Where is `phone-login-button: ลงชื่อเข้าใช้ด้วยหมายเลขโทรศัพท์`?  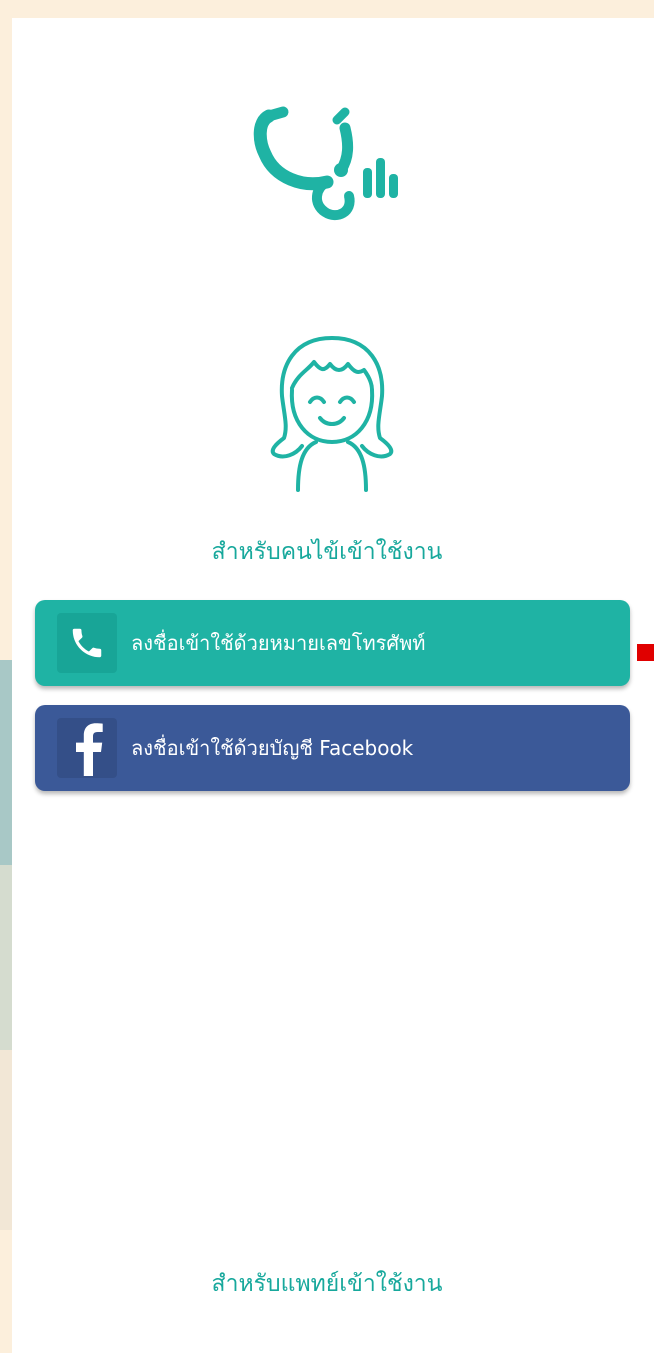
phone-login-button: ลงชื่อเข้าใช้ด้วยหมายเลขโทรศัพท์ is located at coordinates (332, 643).